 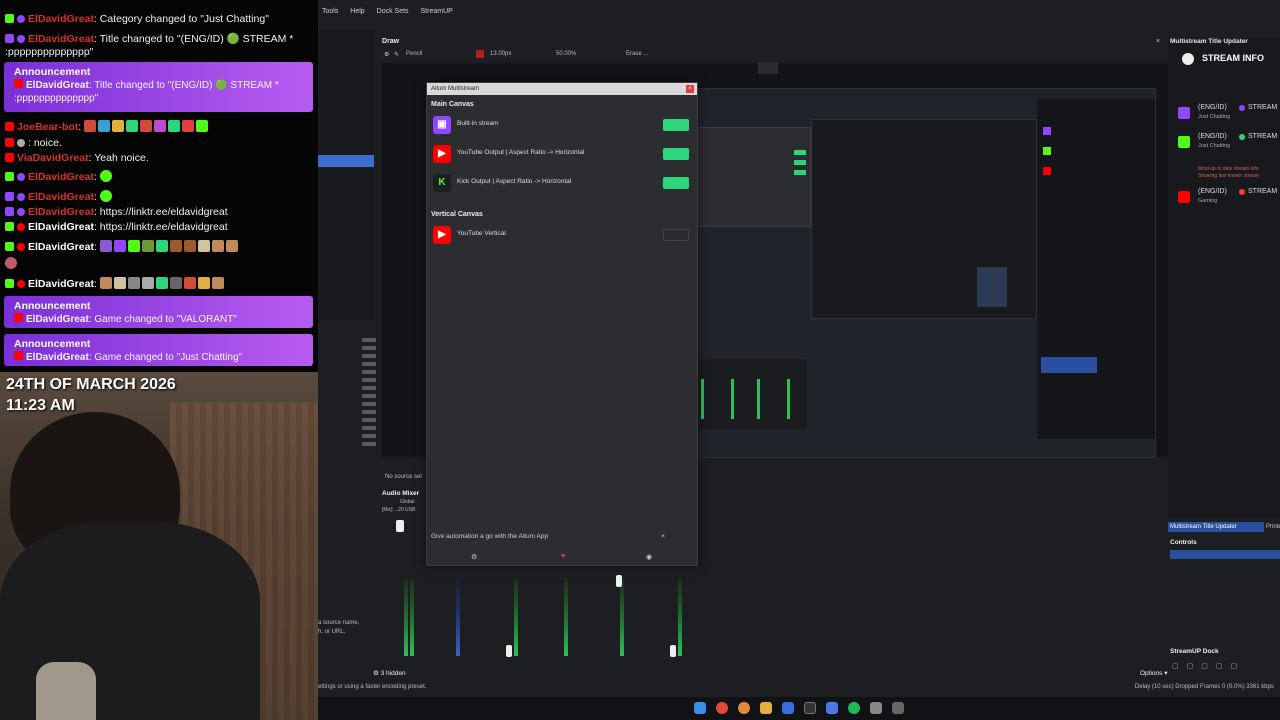 I want to click on visibility-icons, so click(x=369, y=393).